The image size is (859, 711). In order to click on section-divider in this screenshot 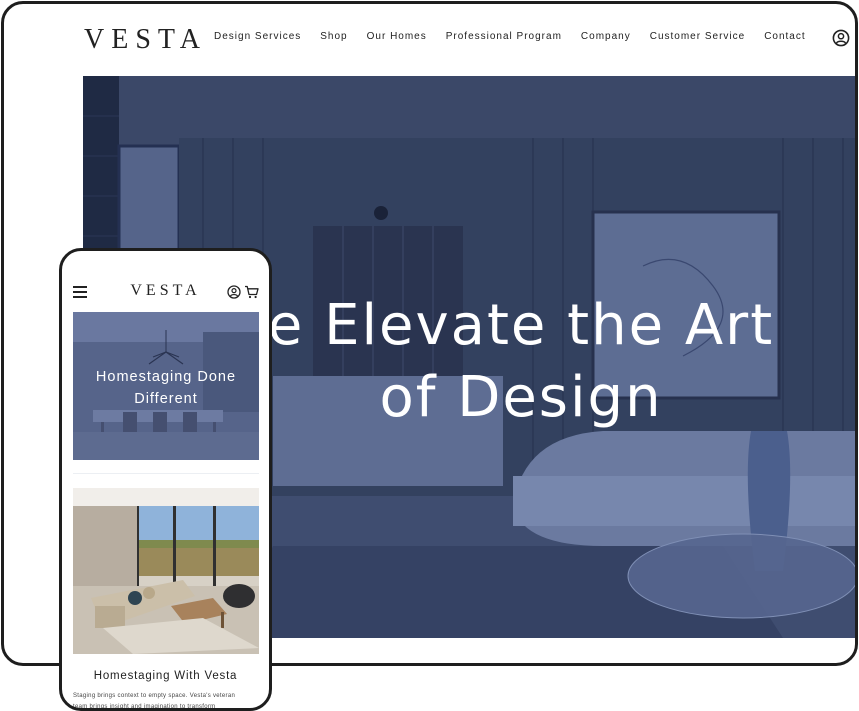, I will do `click(166, 473)`.